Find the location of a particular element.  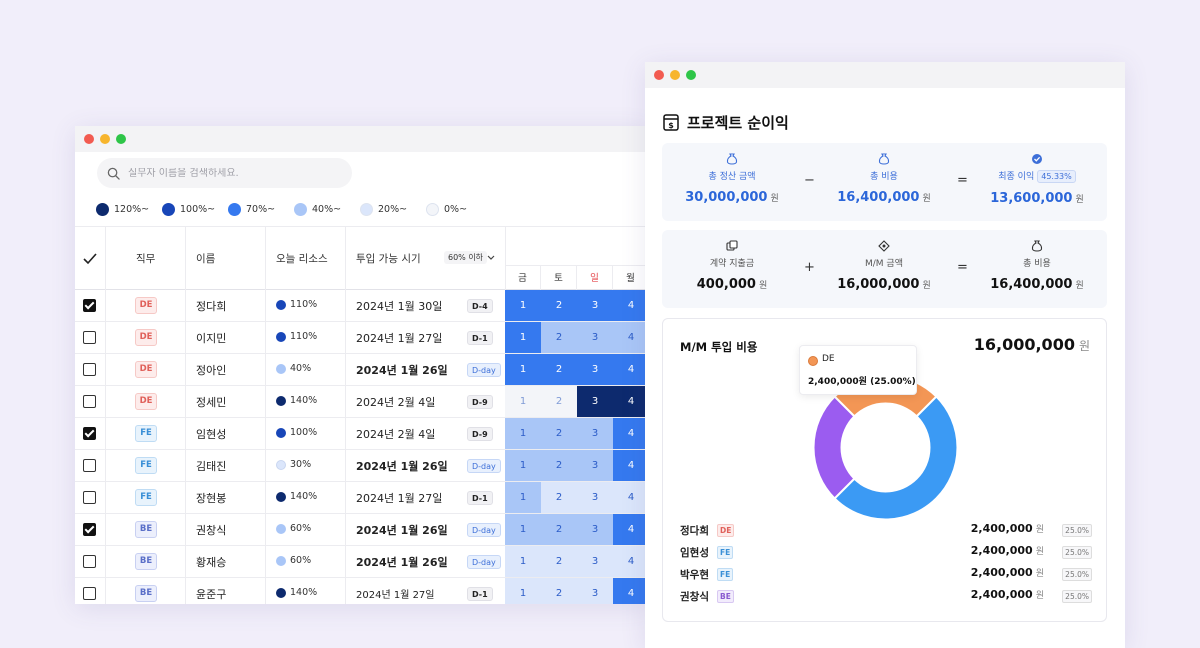

legend-label: 40%~ is located at coordinates (327, 209).